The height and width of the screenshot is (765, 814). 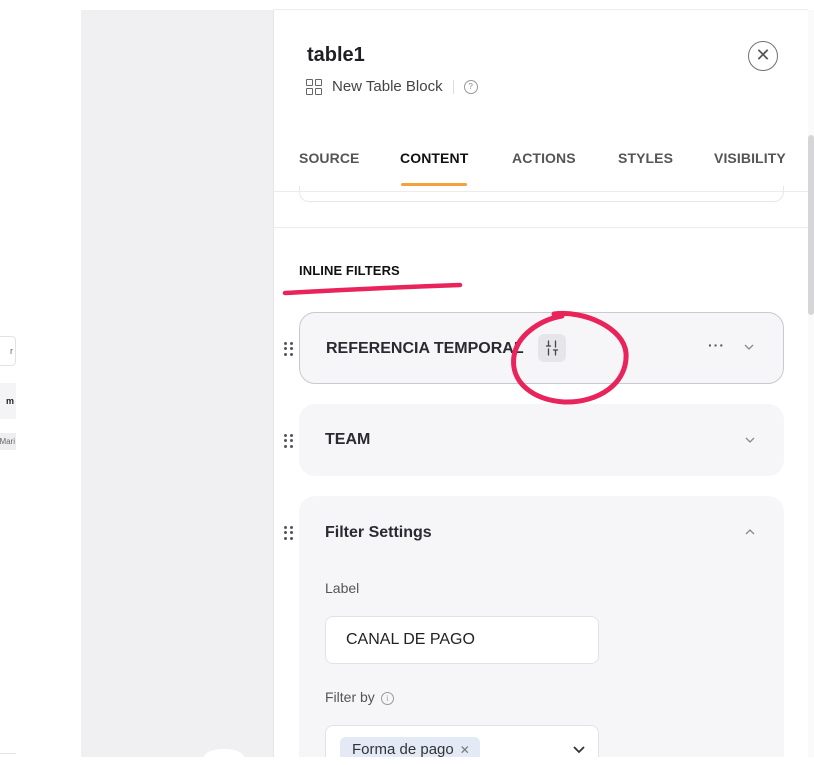 I want to click on tab-actions: ACTIONS, so click(x=544, y=158).